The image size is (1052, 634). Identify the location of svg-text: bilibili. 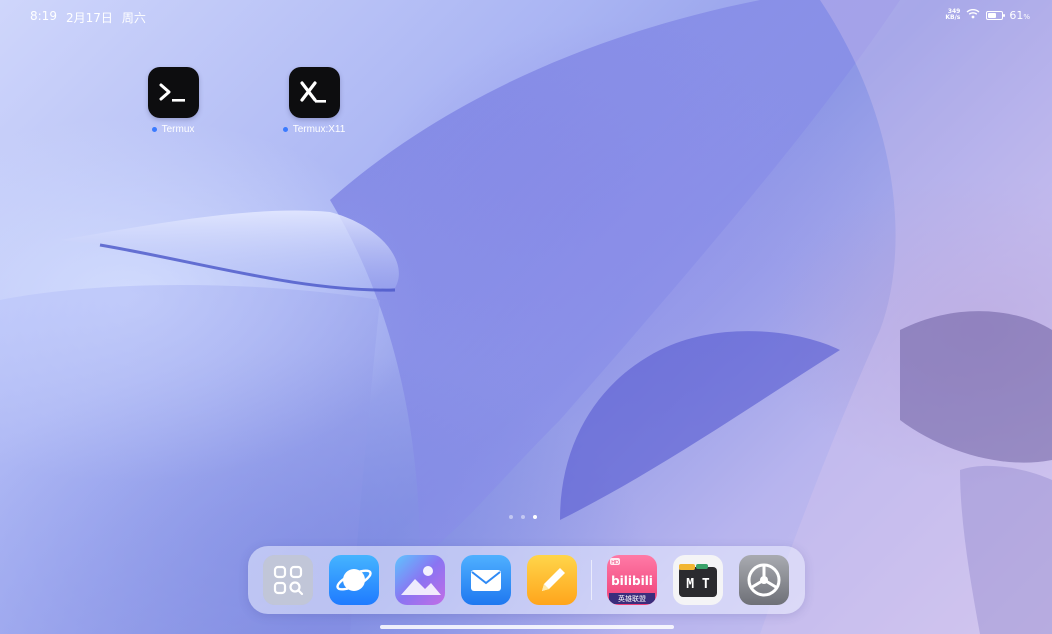
(632, 581).